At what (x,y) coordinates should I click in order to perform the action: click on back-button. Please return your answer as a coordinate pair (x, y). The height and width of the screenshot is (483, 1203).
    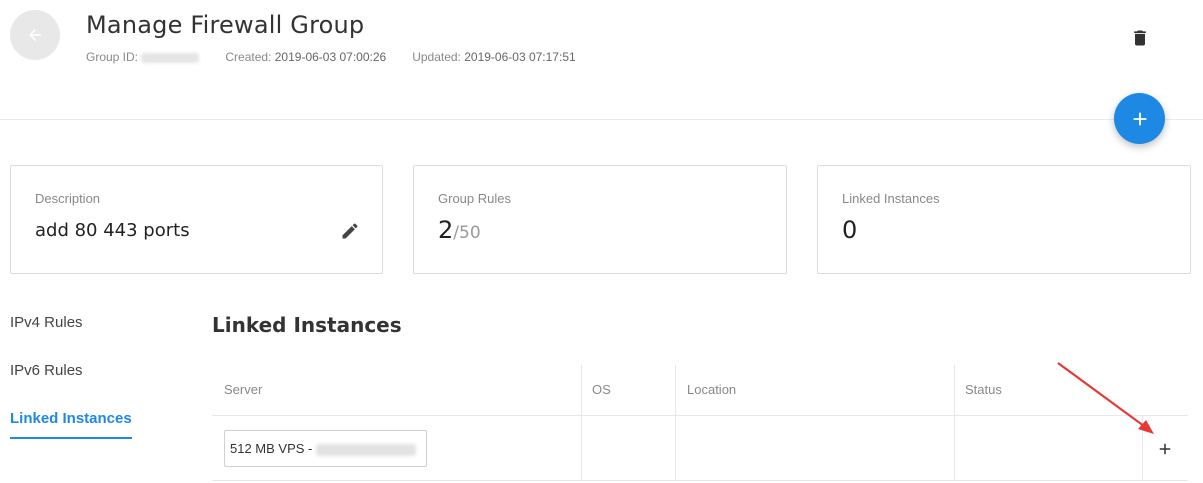
    Looking at the image, I should click on (35, 35).